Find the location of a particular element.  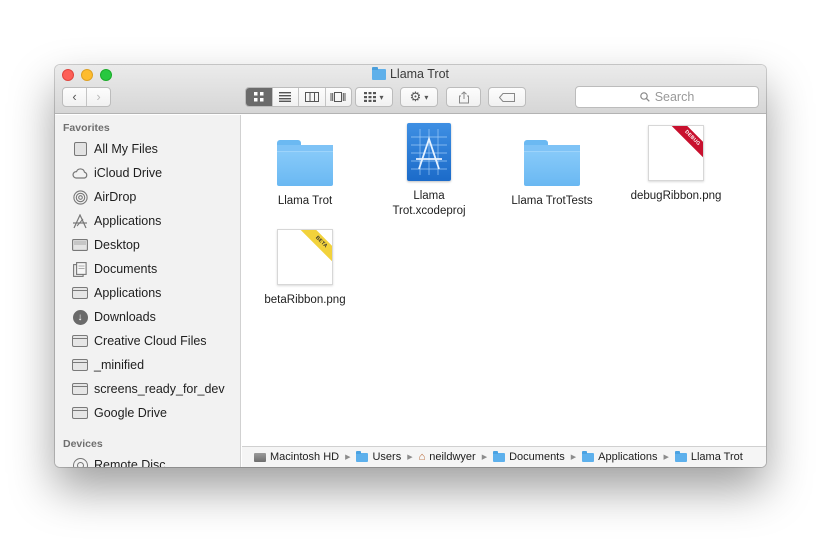

path-item-llama-trot: Llama Trot is located at coordinates (708, 456).